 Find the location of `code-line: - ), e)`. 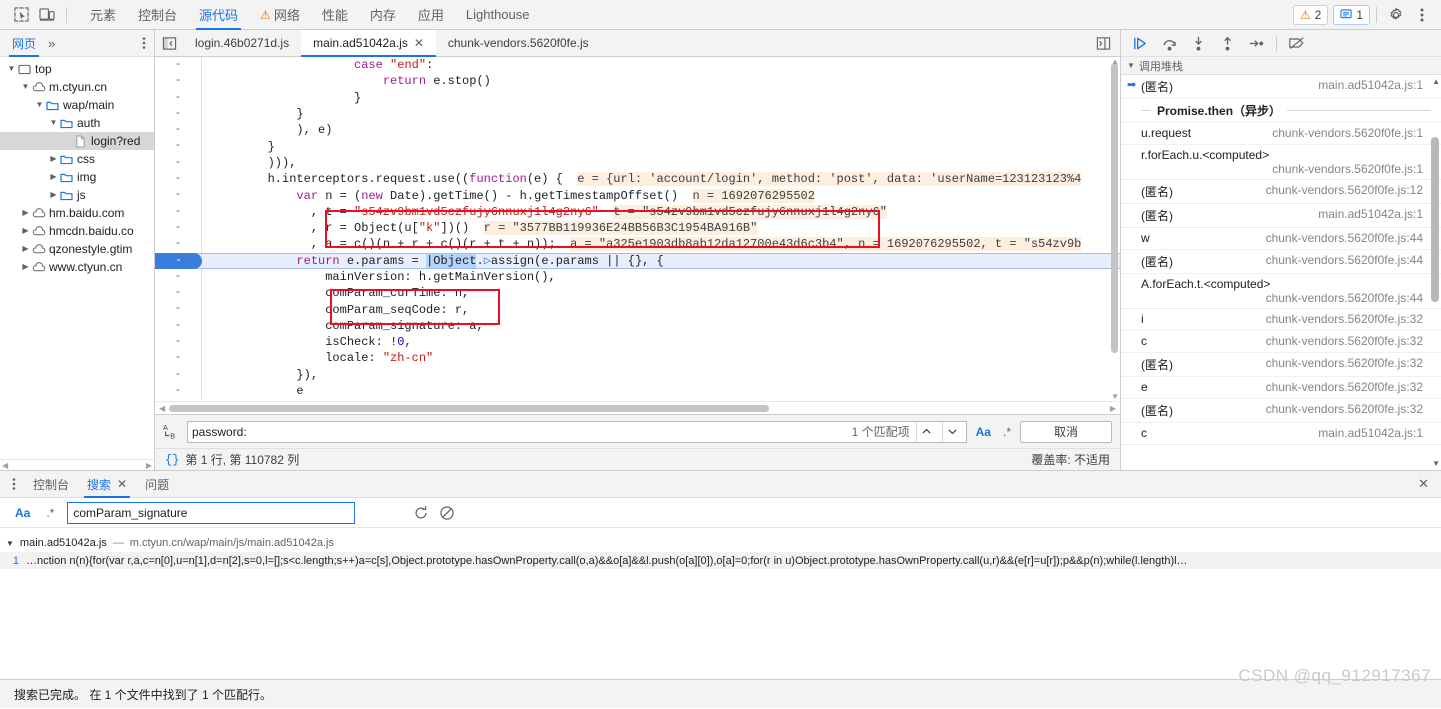

code-line: - ), e) is located at coordinates (637, 130).